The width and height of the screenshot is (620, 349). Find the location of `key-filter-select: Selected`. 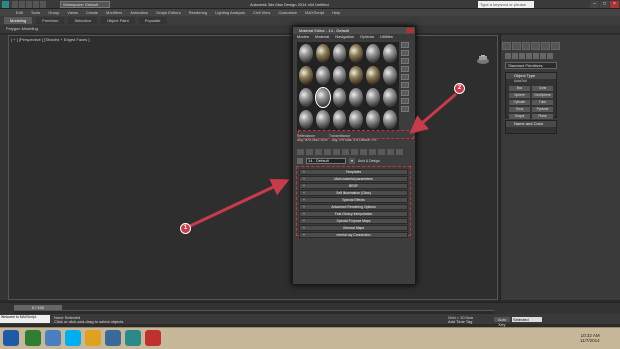

key-filter-select: Selected is located at coordinates (527, 319).